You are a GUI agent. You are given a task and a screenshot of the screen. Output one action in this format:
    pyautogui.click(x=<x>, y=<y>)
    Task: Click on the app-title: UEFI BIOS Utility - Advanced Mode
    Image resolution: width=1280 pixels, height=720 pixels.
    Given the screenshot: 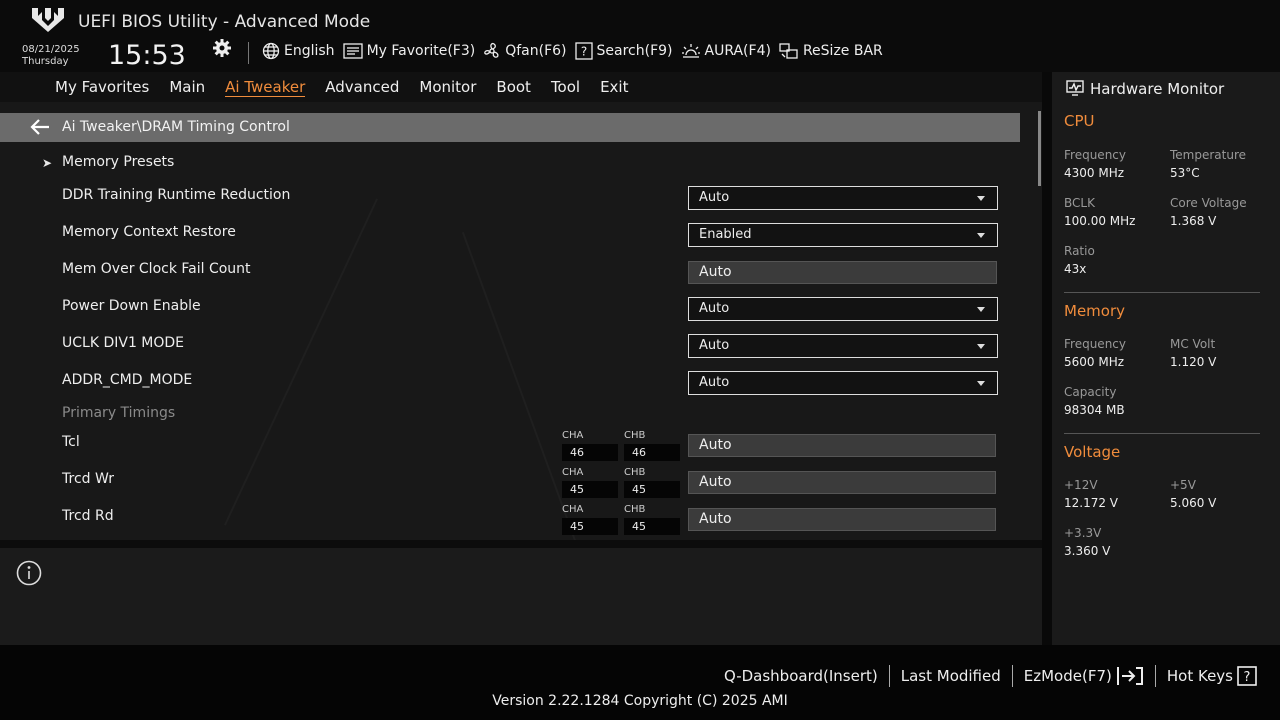 What is the action you would take?
    pyautogui.click(x=224, y=22)
    